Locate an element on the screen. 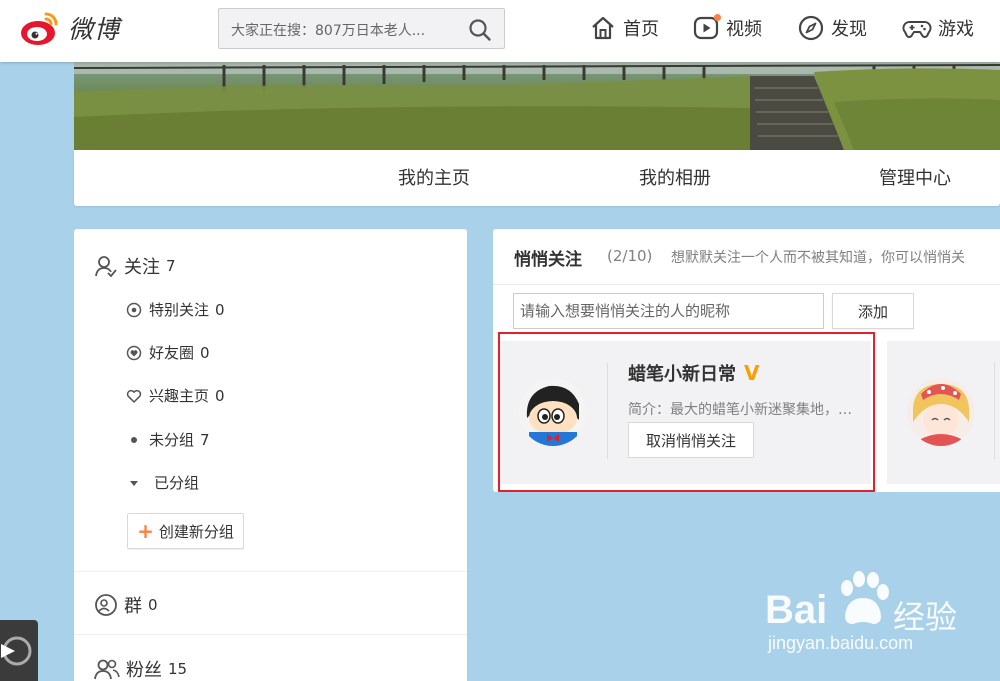 The height and width of the screenshot is (681, 1000). heart-outline-icon is located at coordinates (134, 396).